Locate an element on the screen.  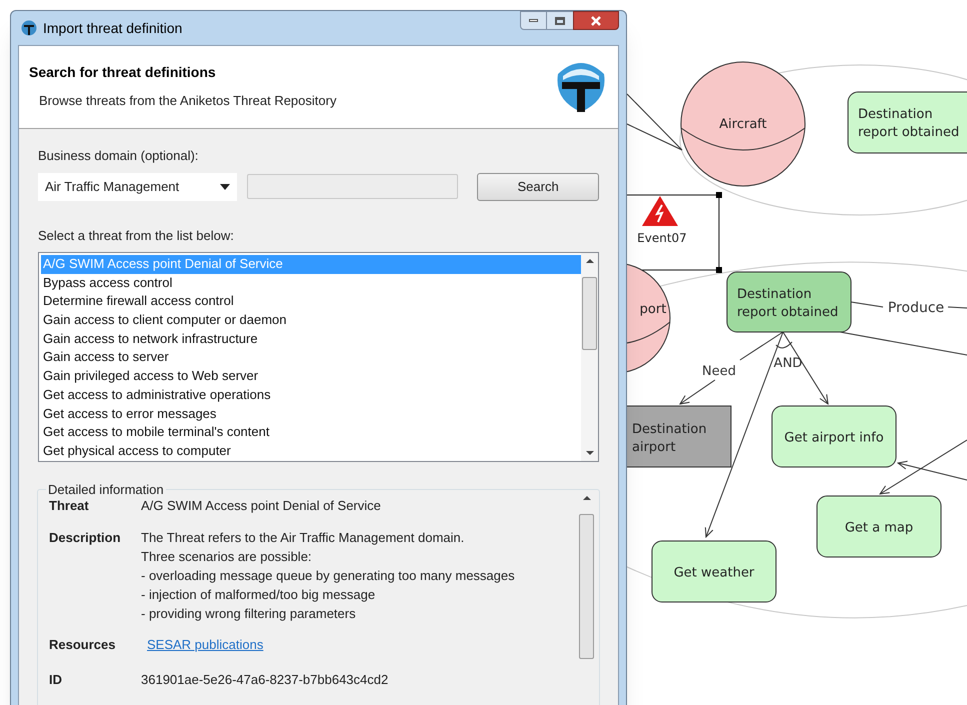
threat-list-item: Get physical access to computer is located at coordinates (311, 451).